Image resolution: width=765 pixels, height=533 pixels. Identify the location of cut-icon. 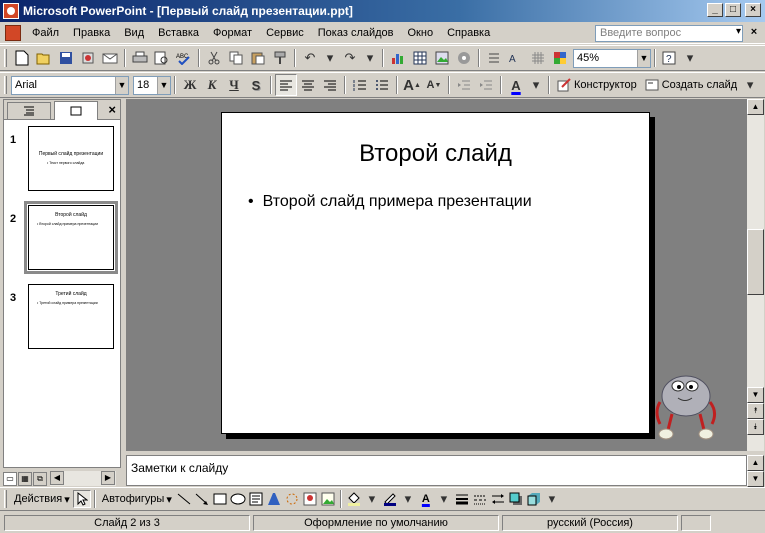
(214, 58).